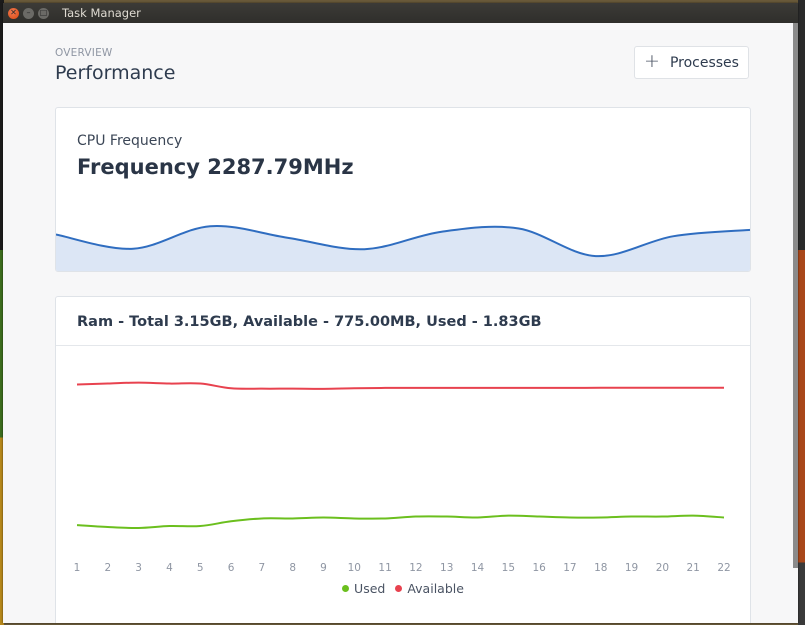 The width and height of the screenshot is (805, 625). I want to click on cpu-frequency-label: CPU Frequency, so click(130, 141).